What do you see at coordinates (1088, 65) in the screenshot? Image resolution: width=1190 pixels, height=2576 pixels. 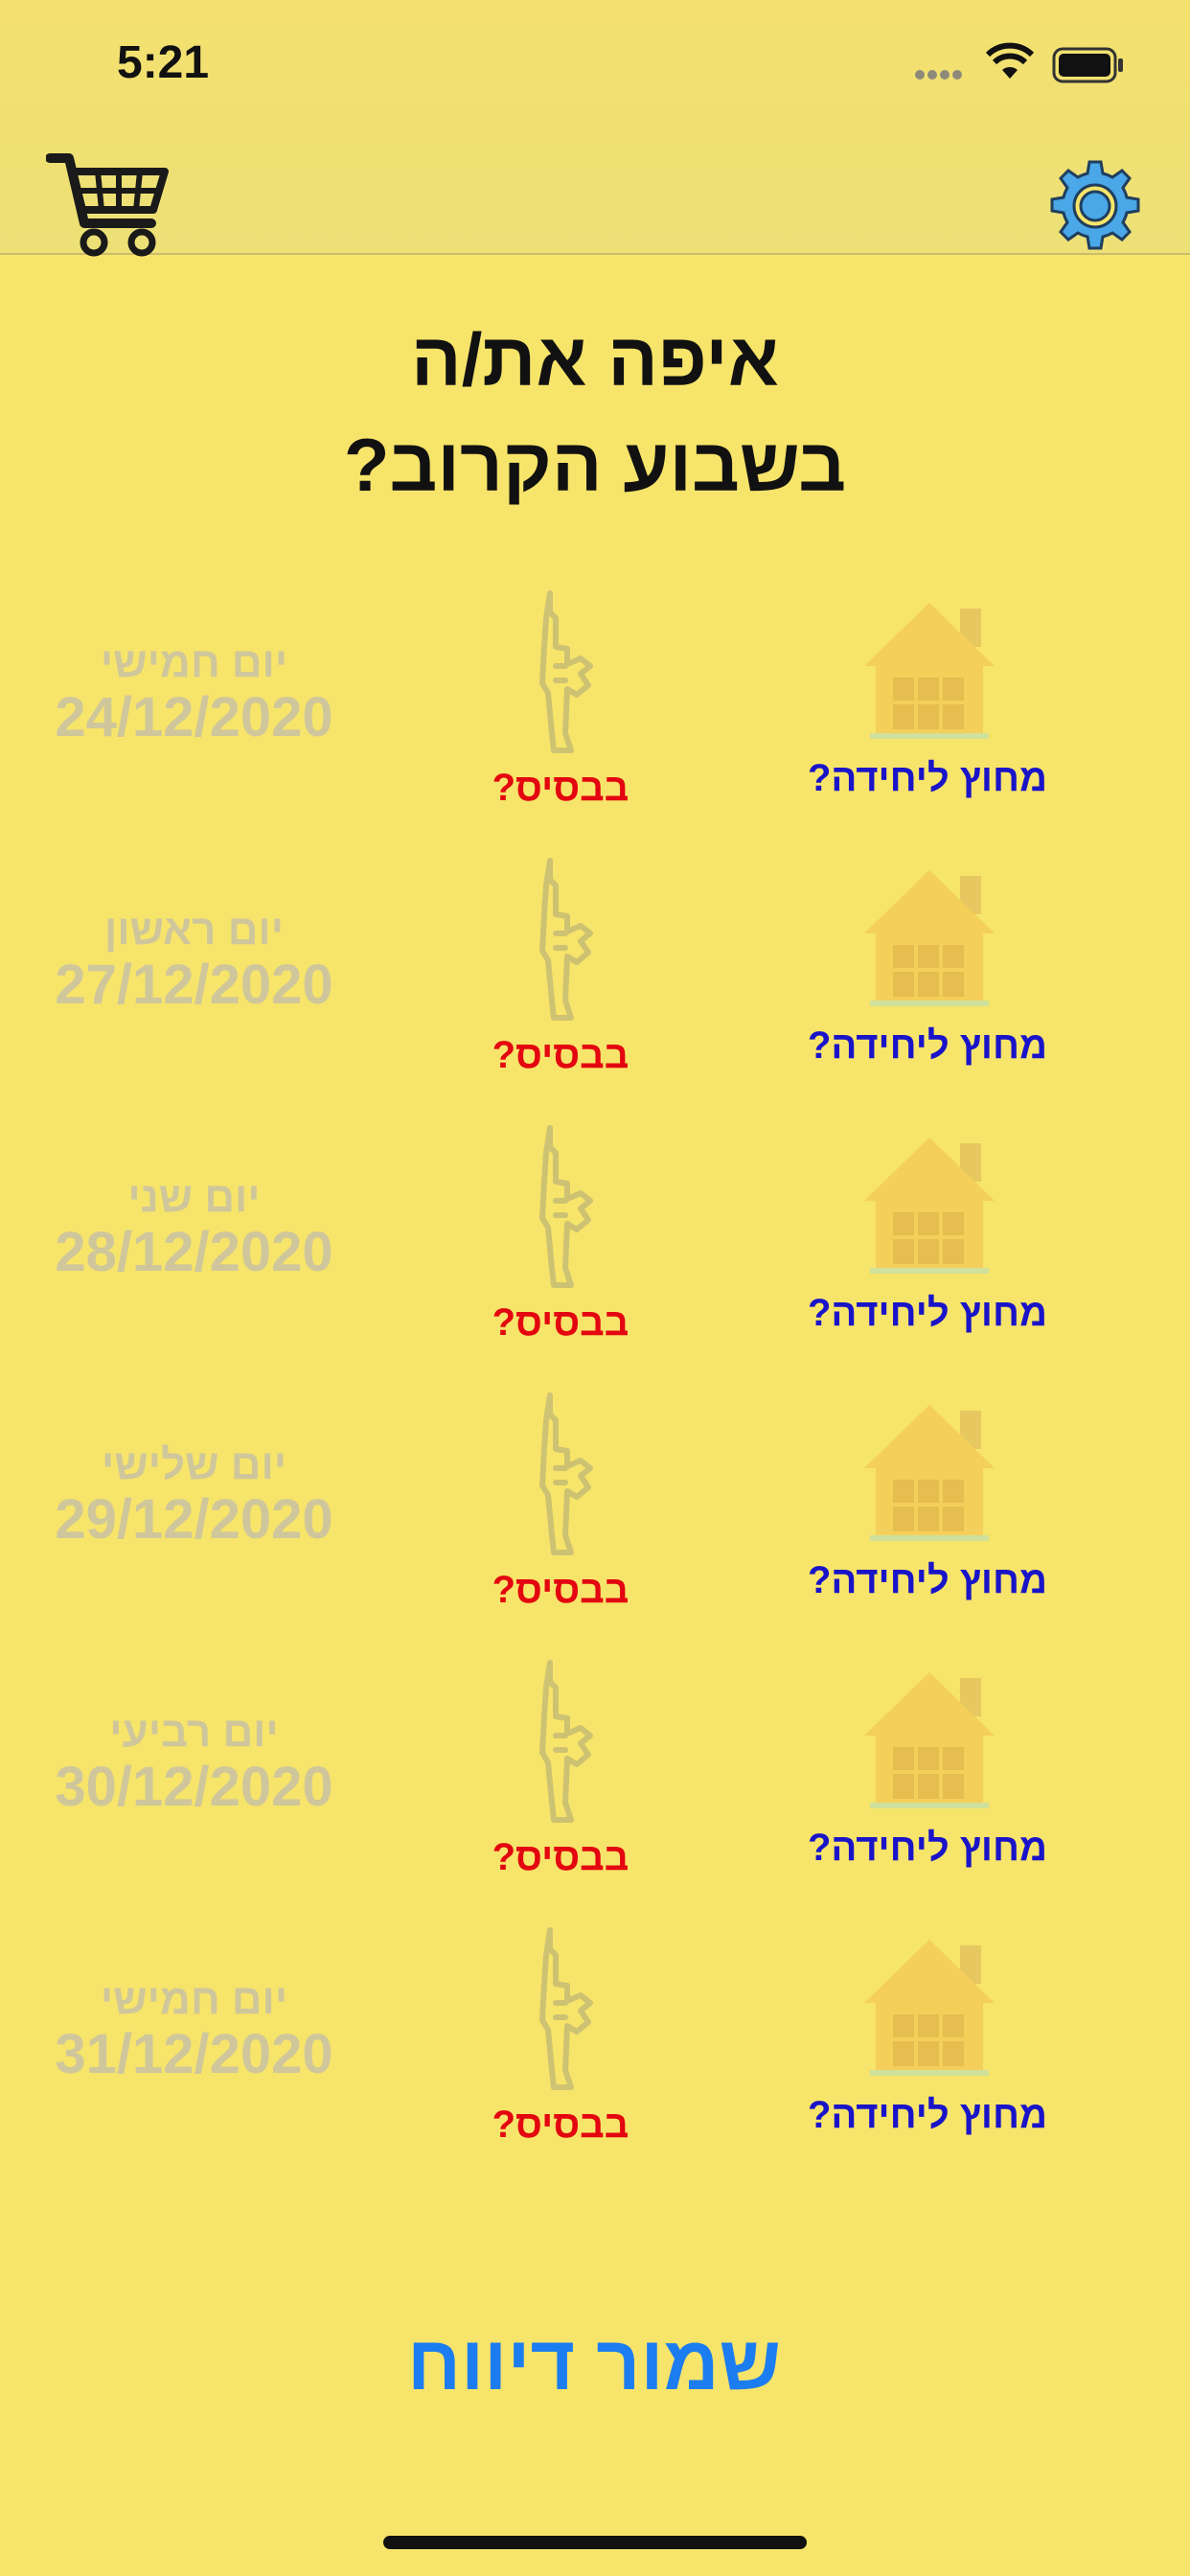 I see `battery-icon` at bounding box center [1088, 65].